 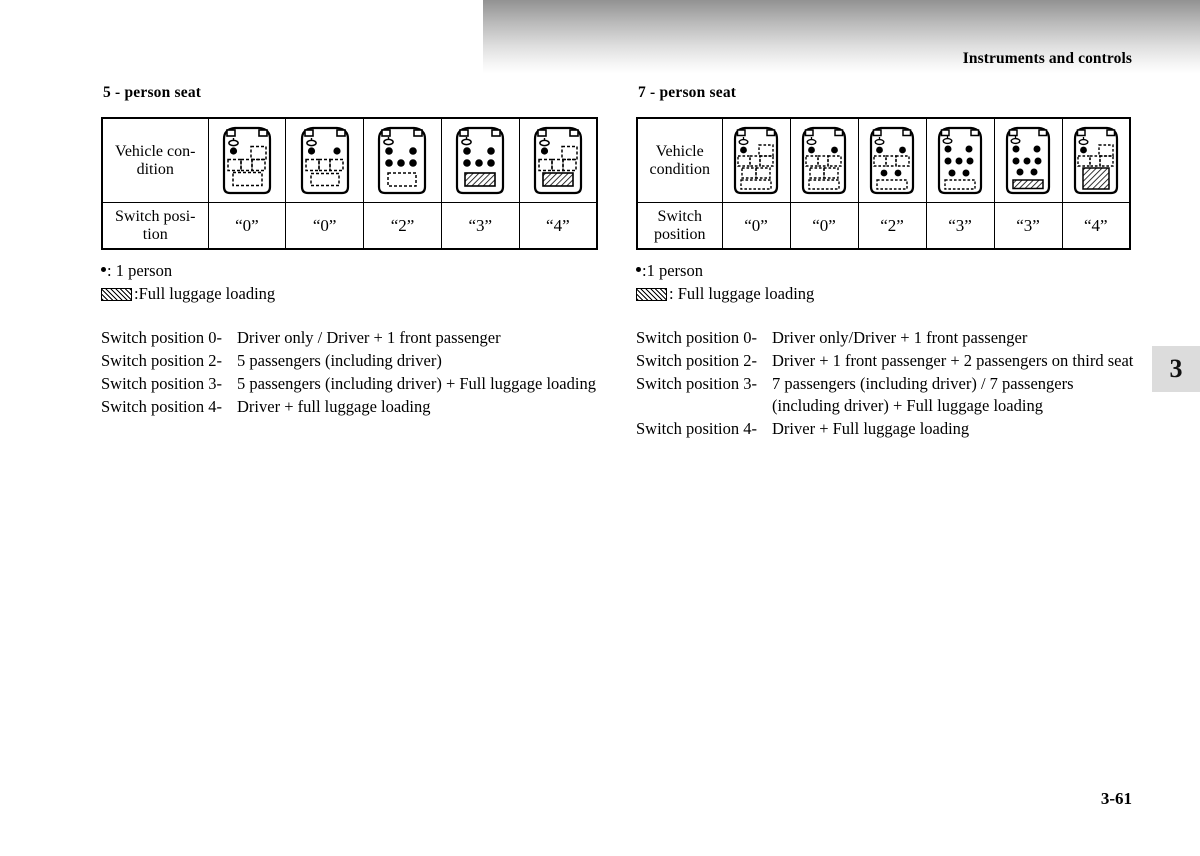 I want to click on car-diagram-7seat-driver-full-luggage, so click(x=1095, y=160).